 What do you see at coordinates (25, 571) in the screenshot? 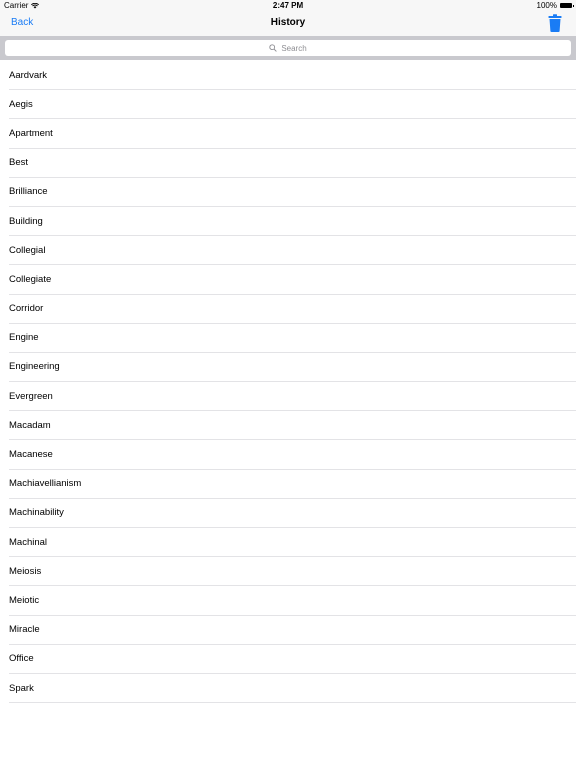
I see `list-item-label: Meiosis` at bounding box center [25, 571].